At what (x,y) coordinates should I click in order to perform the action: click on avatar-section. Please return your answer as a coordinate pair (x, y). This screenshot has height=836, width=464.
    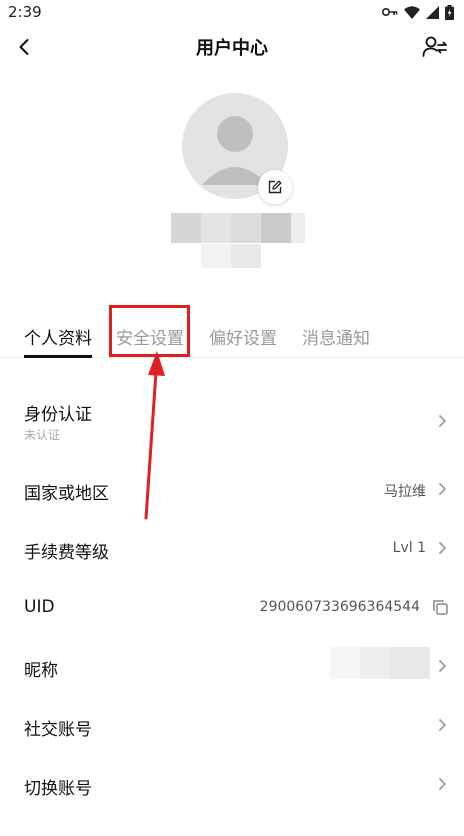
    Looking at the image, I should click on (237, 148).